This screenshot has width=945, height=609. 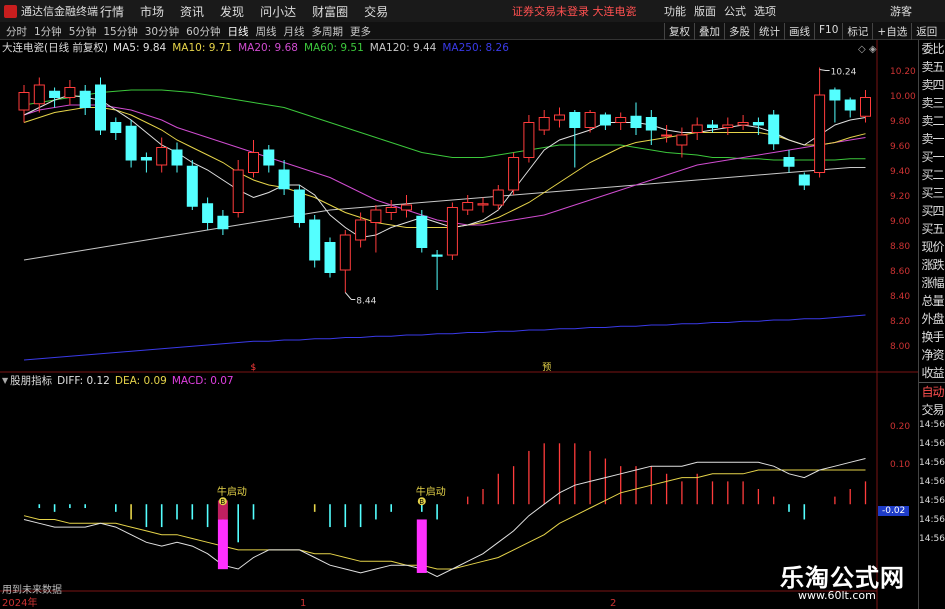 What do you see at coordinates (932, 410) in the screenshot?
I see `side-panel-item-20: 交易` at bounding box center [932, 410].